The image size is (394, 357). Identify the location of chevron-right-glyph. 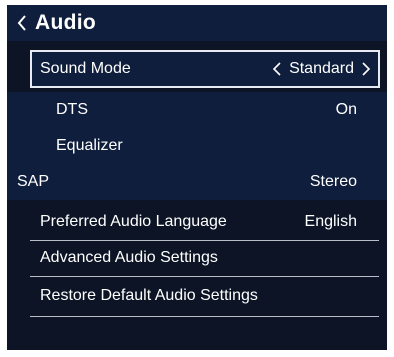
(366, 69).